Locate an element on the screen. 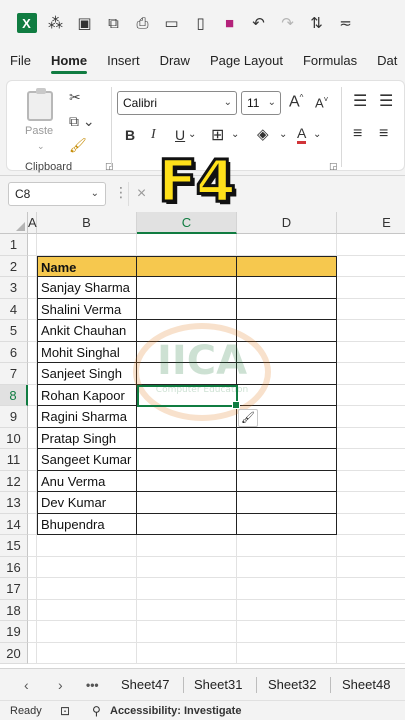  cut-icon: ✂ is located at coordinates (75, 97).